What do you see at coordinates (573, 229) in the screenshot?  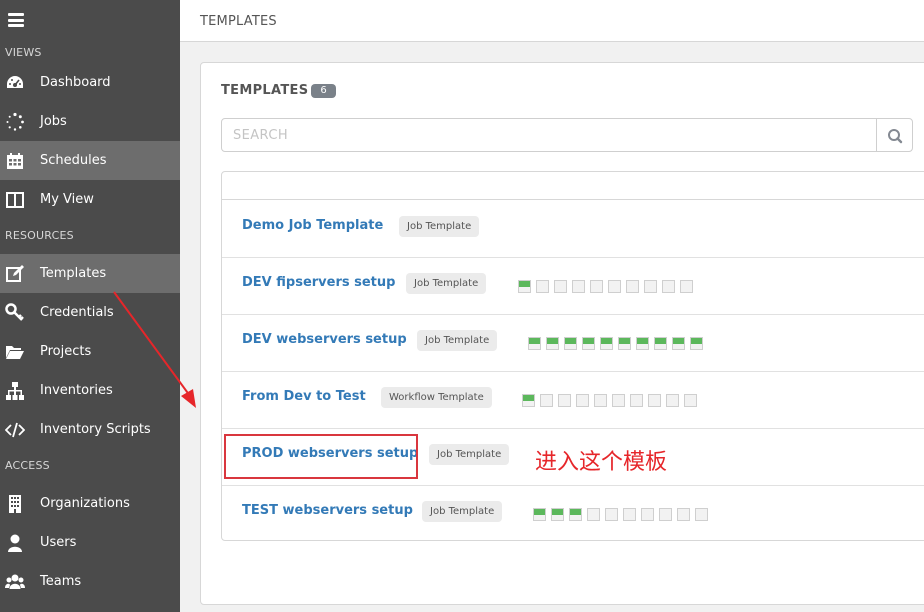 I see `template-row: Demo Job Template Job Template` at bounding box center [573, 229].